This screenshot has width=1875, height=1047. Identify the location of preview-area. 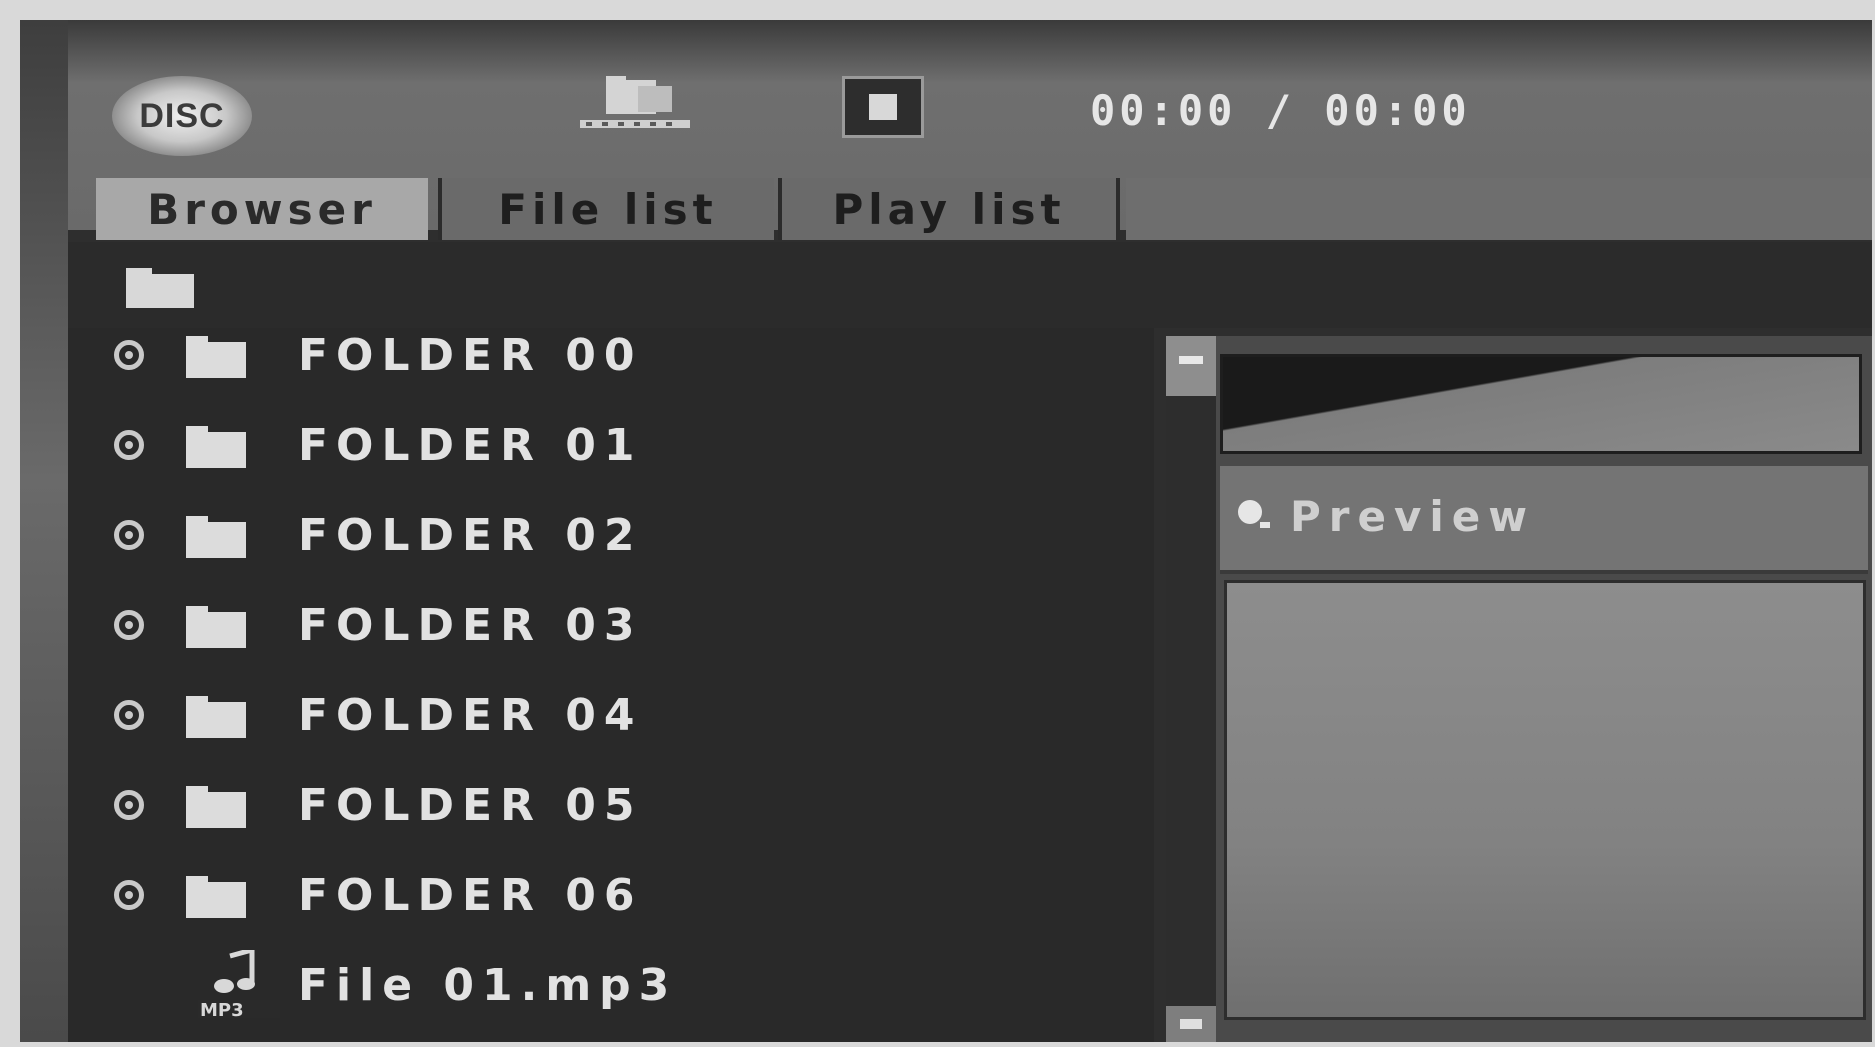
(1545, 800).